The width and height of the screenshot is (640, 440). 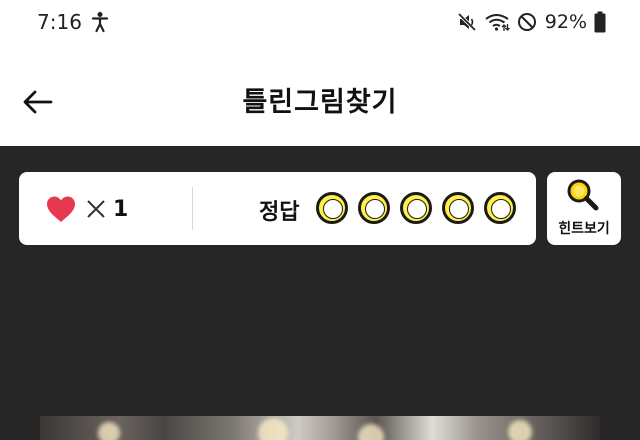 I want to click on puzzle-image, so click(x=320, y=428).